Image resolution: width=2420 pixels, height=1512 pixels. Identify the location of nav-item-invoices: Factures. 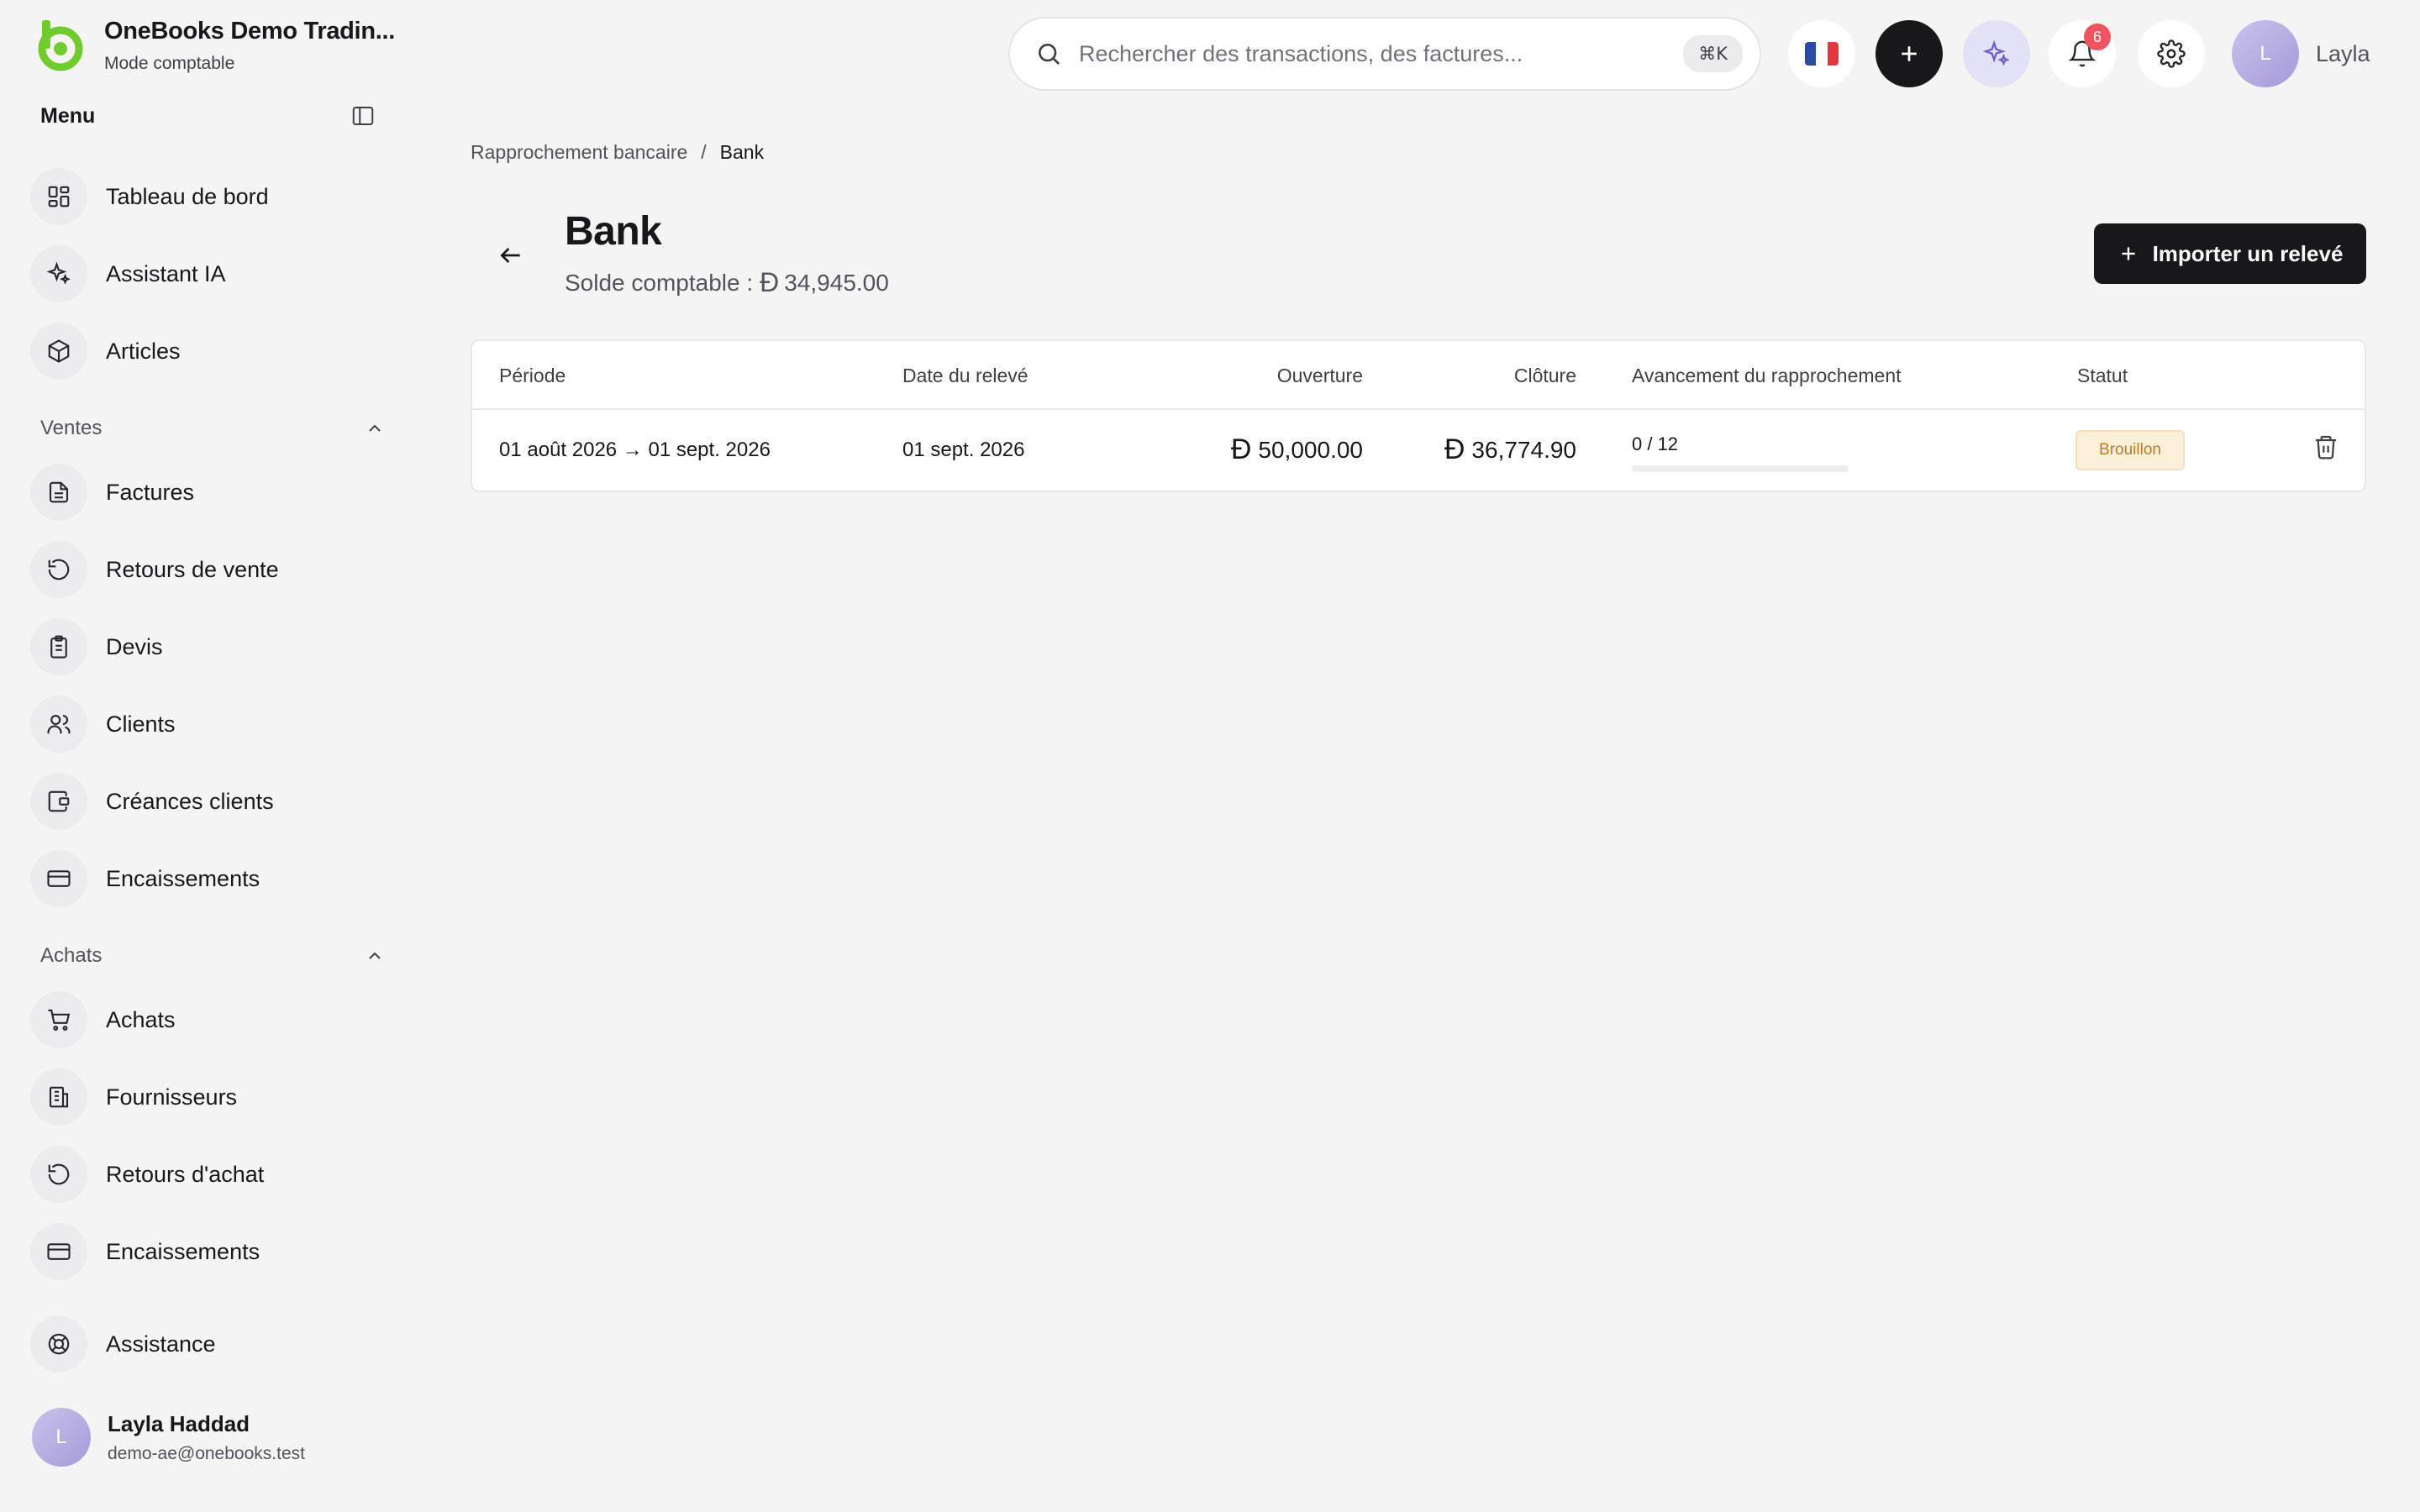
(206, 492).